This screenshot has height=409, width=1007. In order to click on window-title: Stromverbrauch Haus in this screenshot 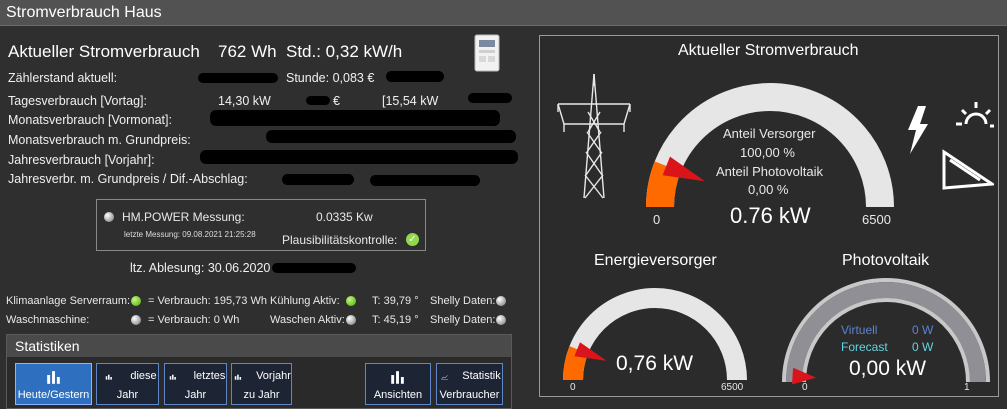, I will do `click(503, 13)`.